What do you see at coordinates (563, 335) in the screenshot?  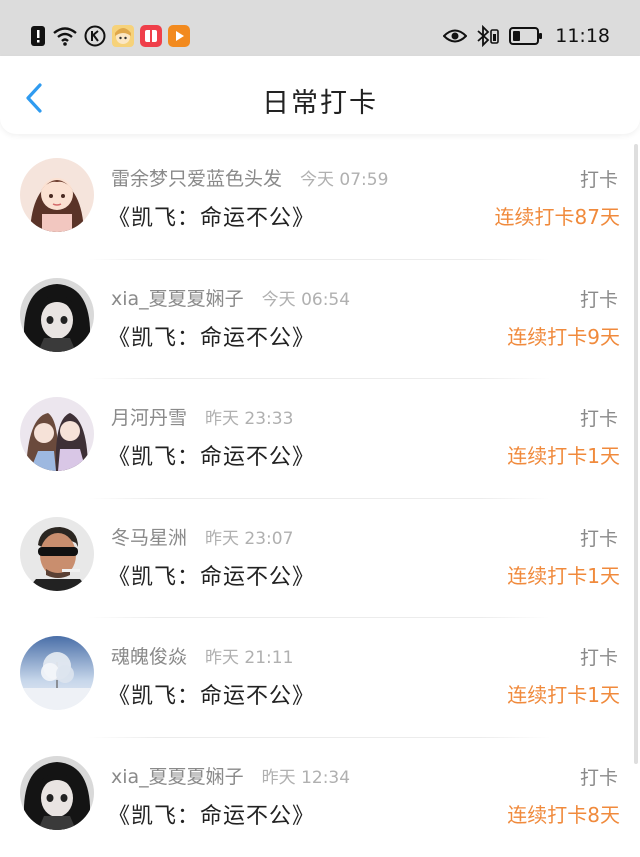 I see `streak-count: 连续打卡9天` at bounding box center [563, 335].